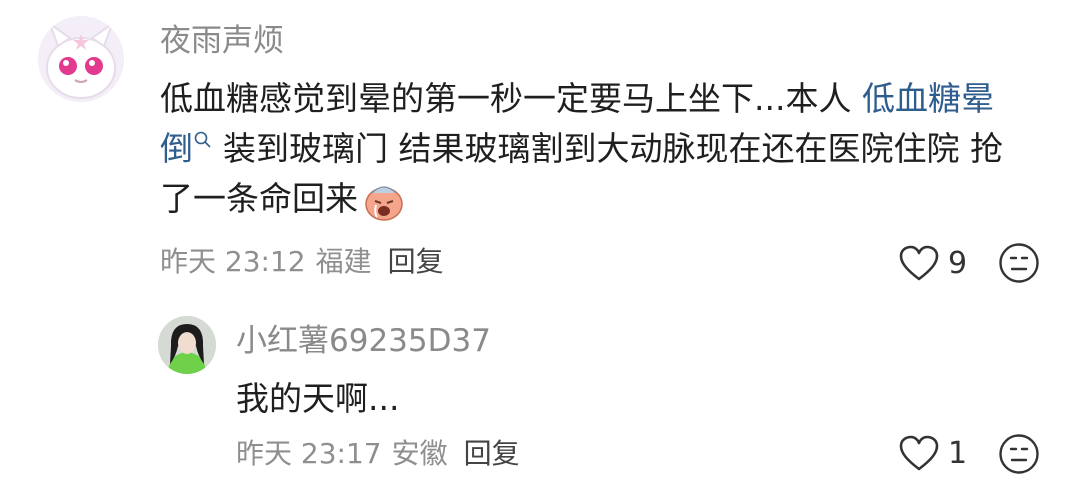  I want to click on comment-location: 福建, so click(343, 261).